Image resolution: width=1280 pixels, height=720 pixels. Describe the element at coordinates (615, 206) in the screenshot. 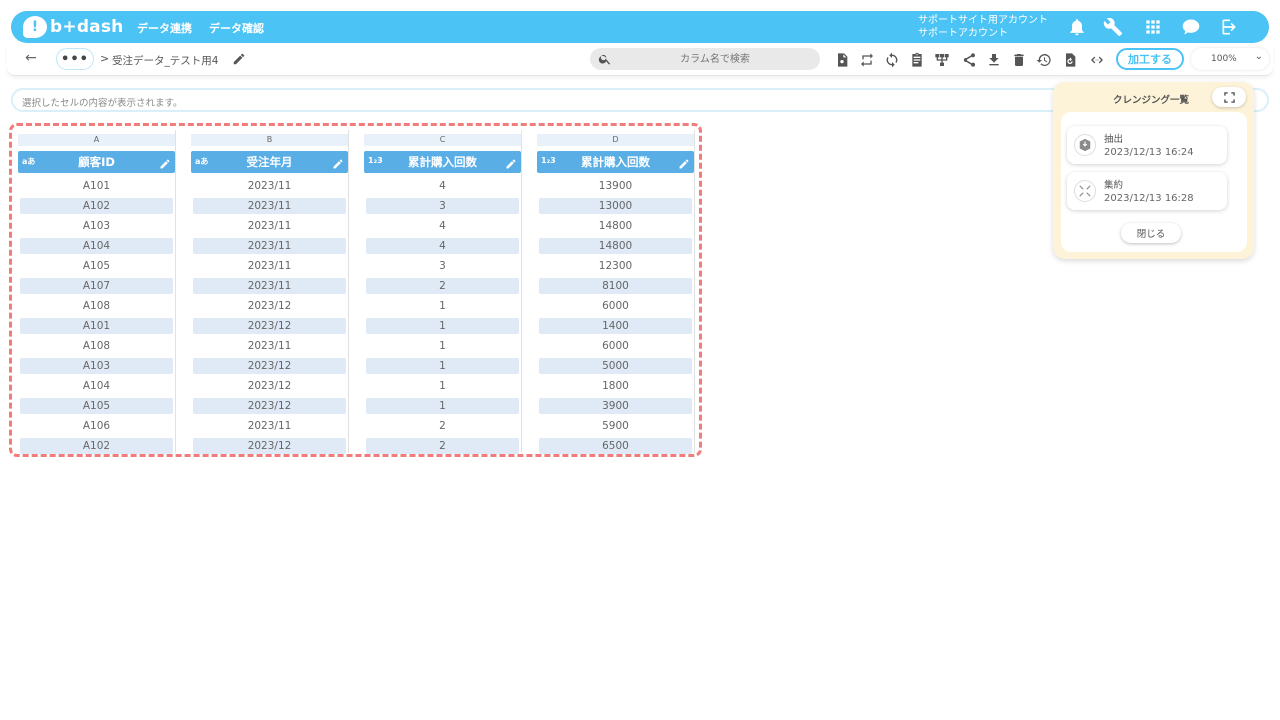

I see `grid-cell: 13000` at that location.